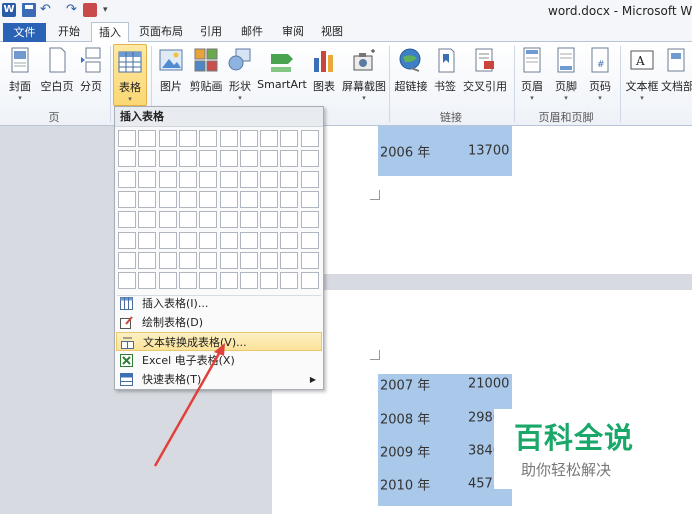 The height and width of the screenshot is (514, 692). I want to click on annotation-arrow, so click(189, 405).